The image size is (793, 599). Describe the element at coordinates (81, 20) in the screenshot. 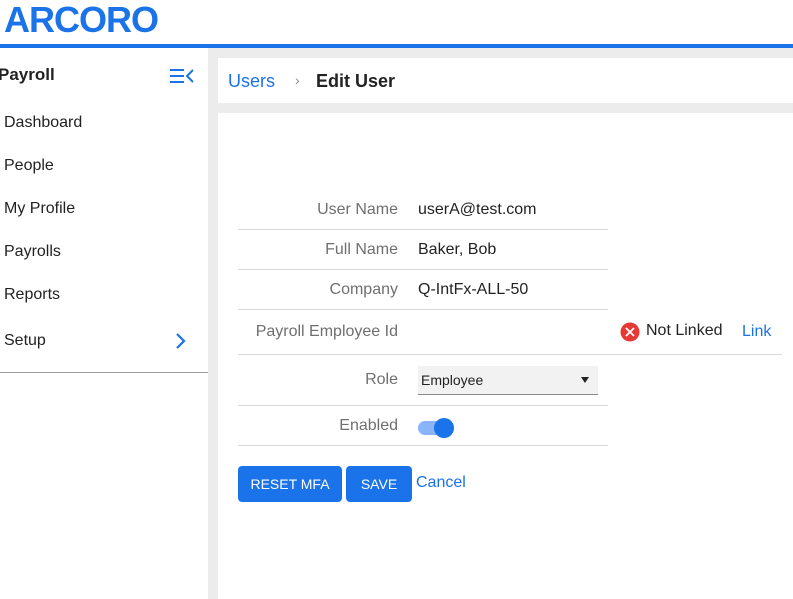

I see `arcoro-logo: ARCORO` at that location.